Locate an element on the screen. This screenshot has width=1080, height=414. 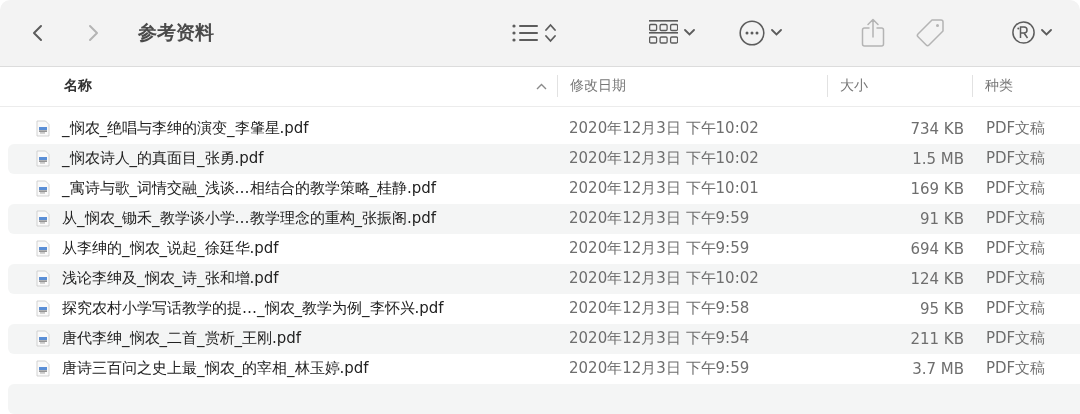
column-header: 名称 is located at coordinates (78, 86).